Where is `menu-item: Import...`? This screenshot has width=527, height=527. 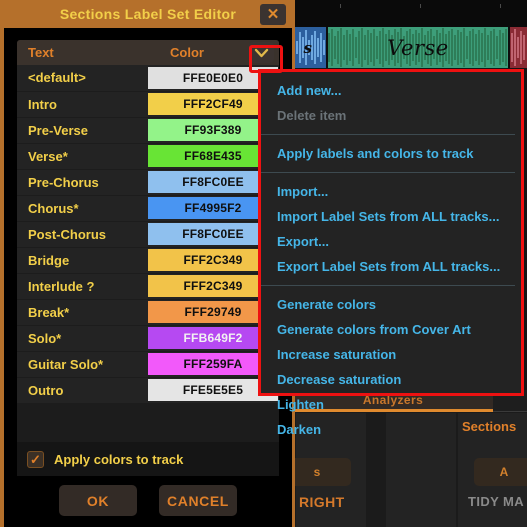 menu-item: Import... is located at coordinates (391, 191).